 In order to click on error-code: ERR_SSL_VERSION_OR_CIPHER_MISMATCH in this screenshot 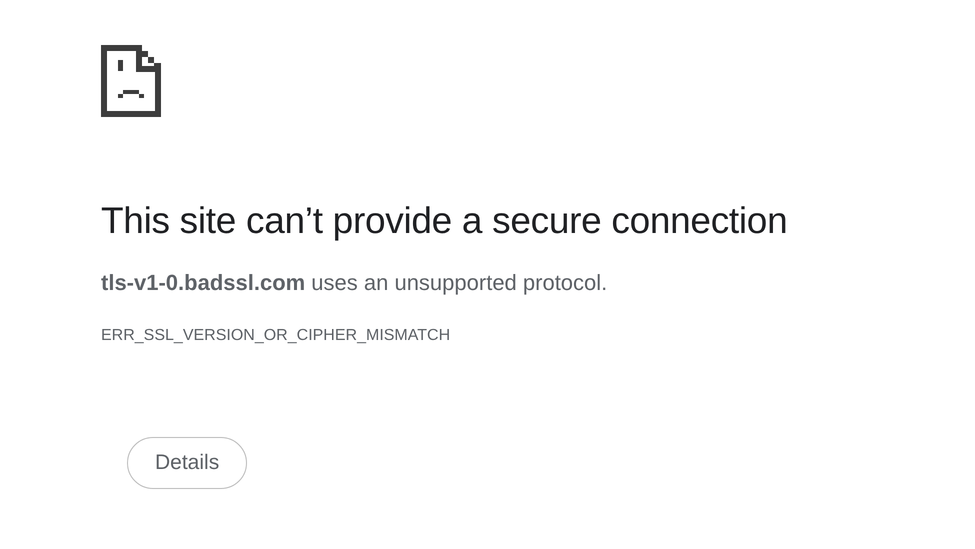, I will do `click(276, 336)`.